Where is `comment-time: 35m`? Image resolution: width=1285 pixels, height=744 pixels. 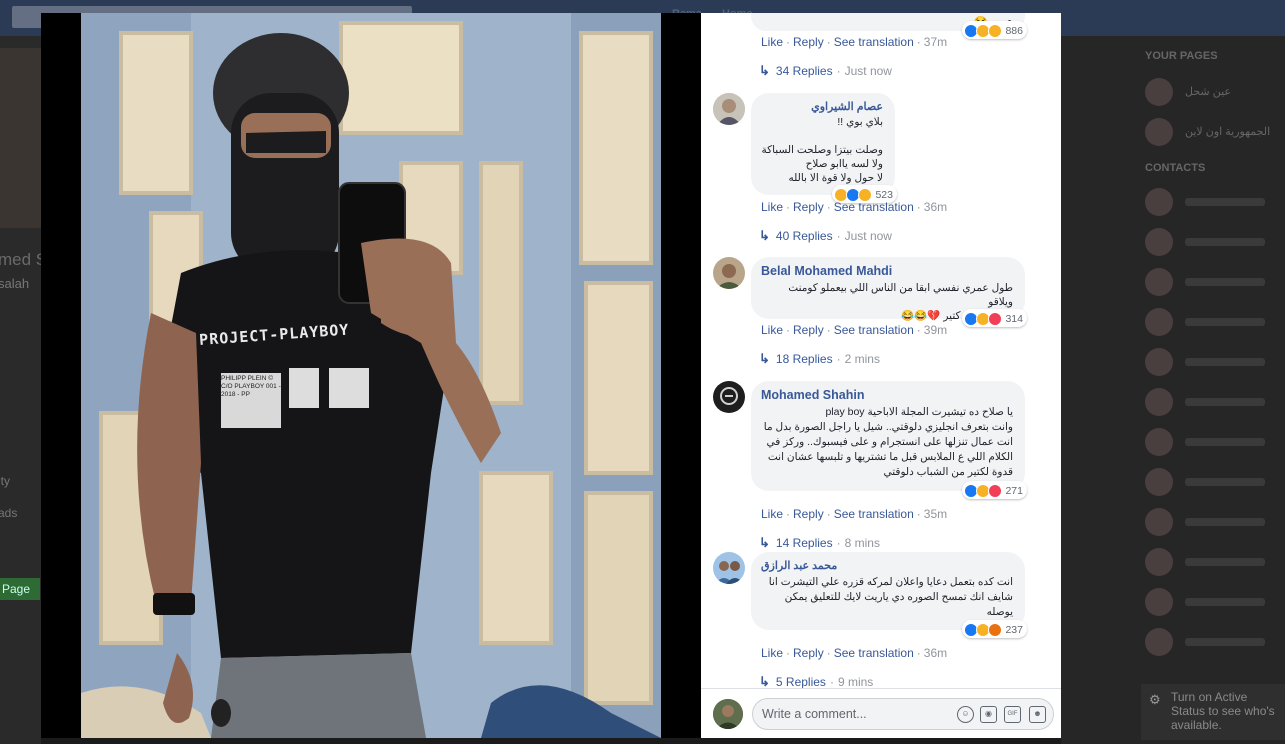 comment-time: 35m is located at coordinates (935, 514).